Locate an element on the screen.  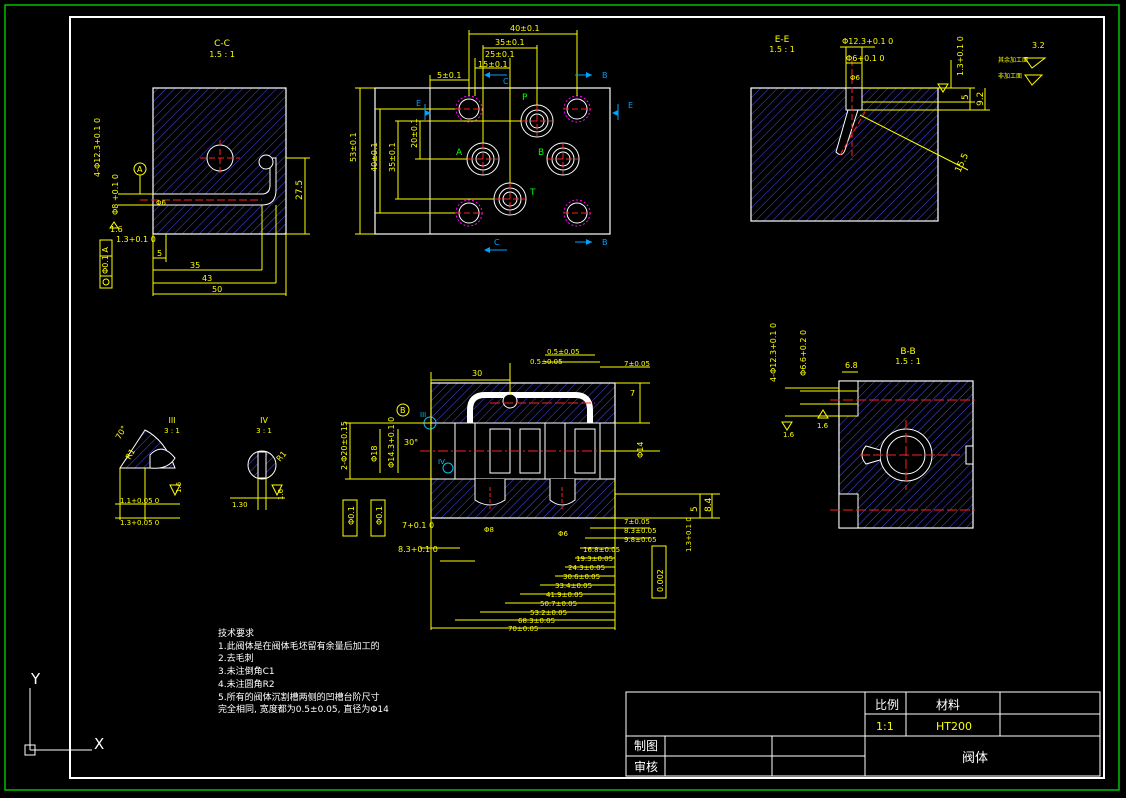
section-marker-c-top: C is located at coordinates (496, 79).